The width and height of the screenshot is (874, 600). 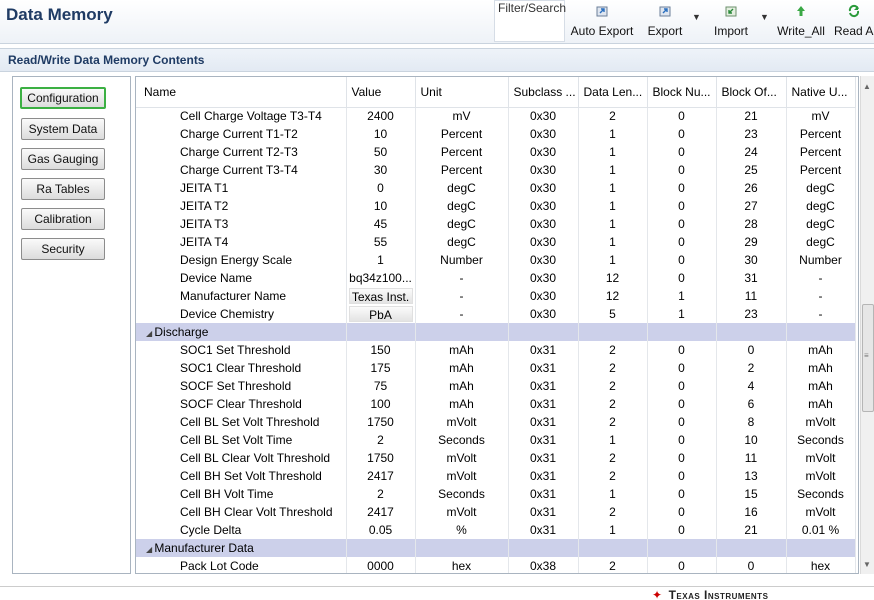 I want to click on scroll-down-arrow-icon: ▼, so click(x=867, y=564).